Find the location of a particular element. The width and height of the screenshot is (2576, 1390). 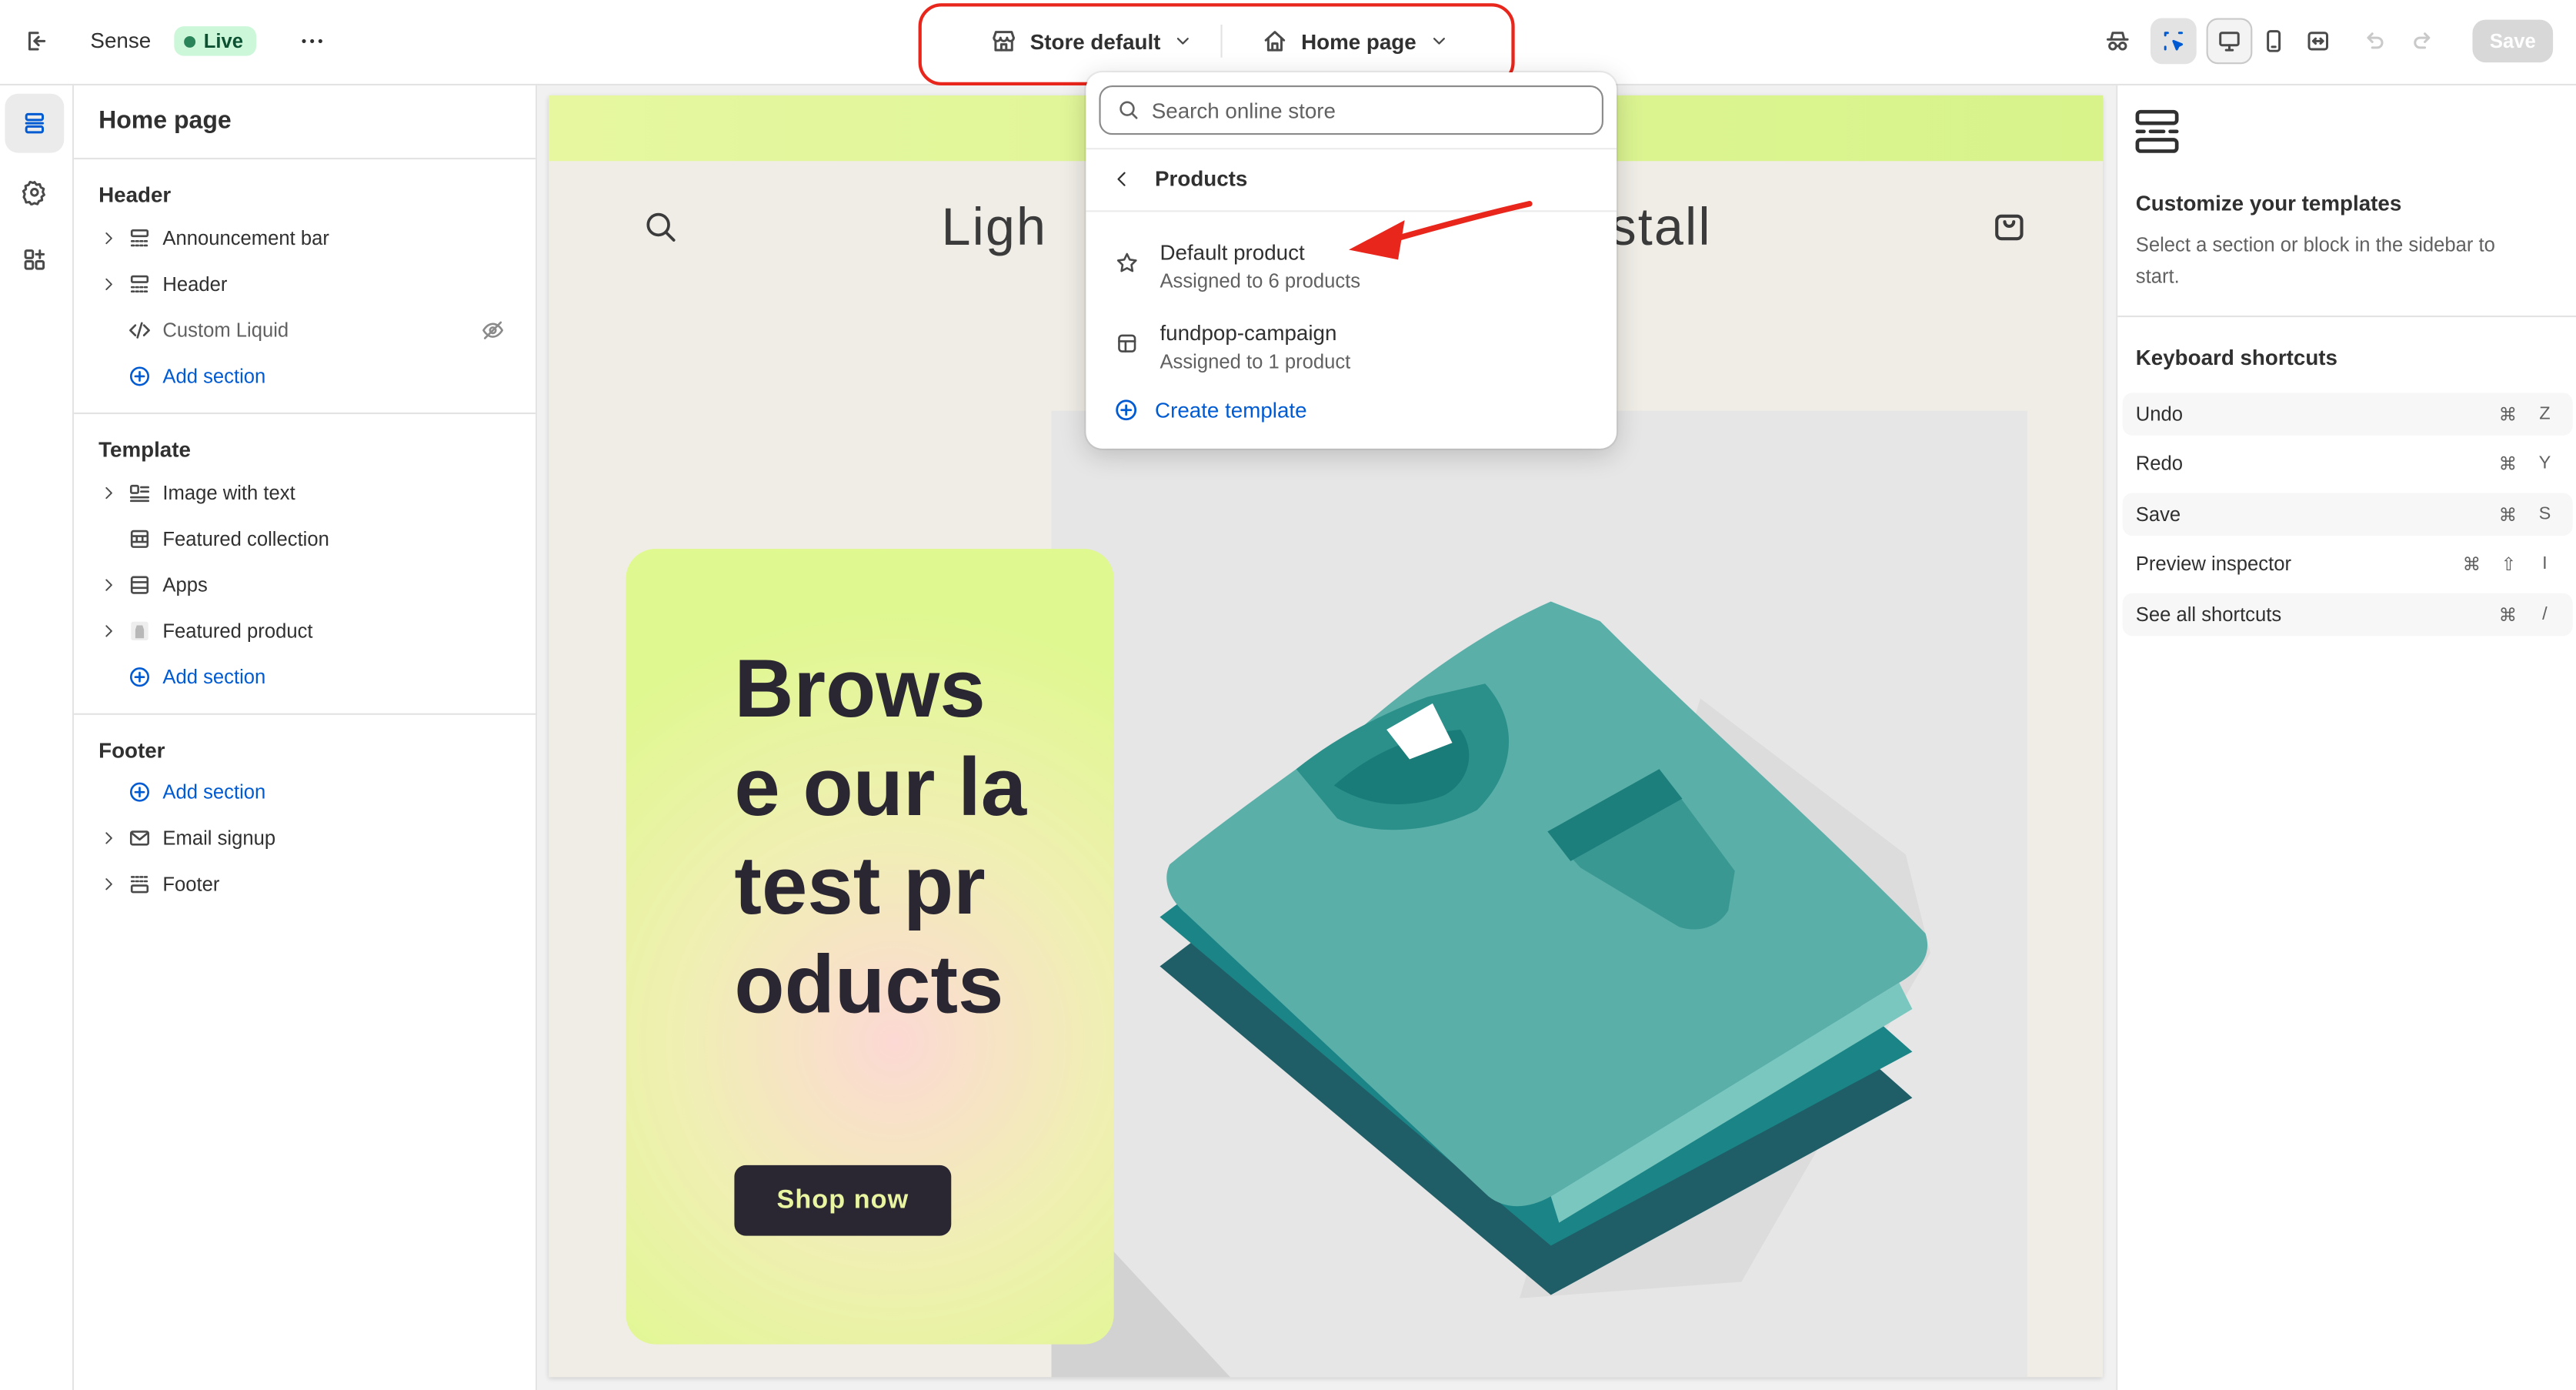

template-item-fundpop-campaign: fundpop-campaign Assigned to 1 product is located at coordinates (1233, 347).